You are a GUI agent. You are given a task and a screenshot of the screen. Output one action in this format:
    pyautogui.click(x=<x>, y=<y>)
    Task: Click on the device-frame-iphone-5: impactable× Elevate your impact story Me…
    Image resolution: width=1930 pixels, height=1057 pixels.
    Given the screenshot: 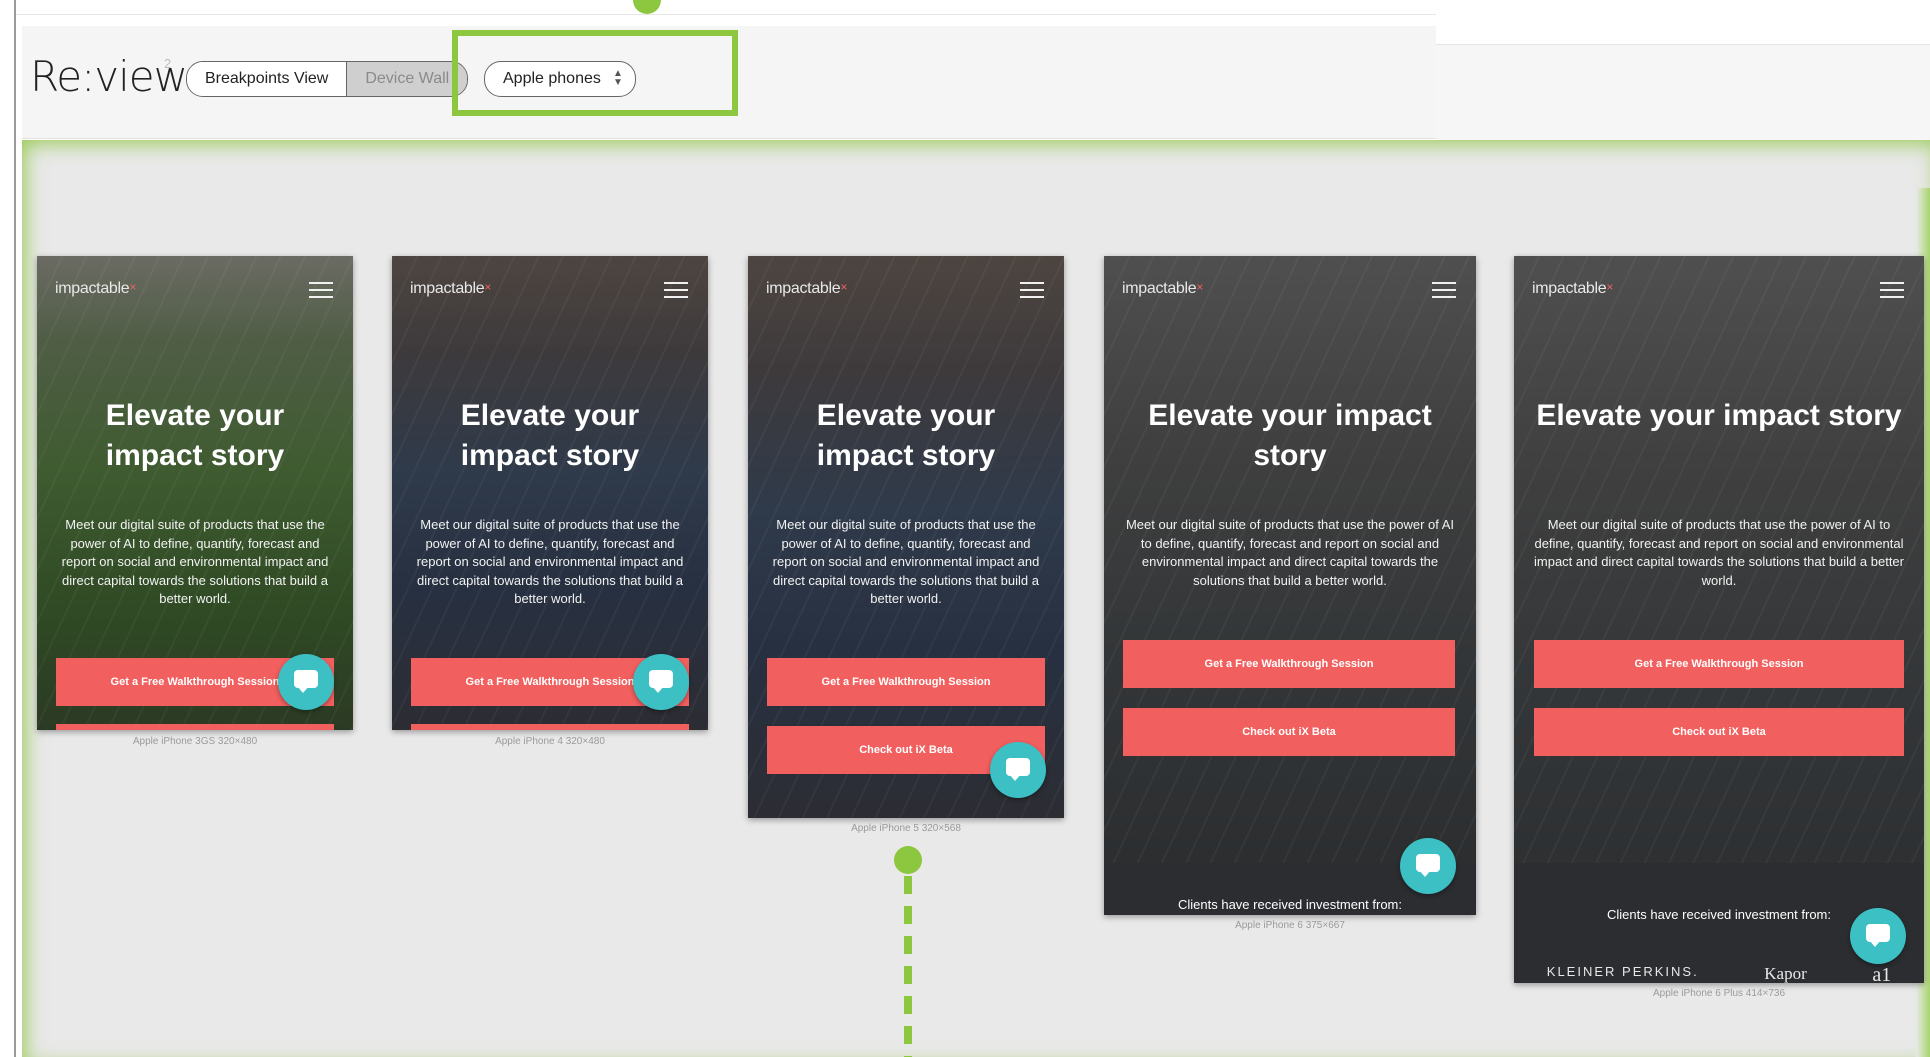 What is the action you would take?
    pyautogui.click(x=906, y=537)
    